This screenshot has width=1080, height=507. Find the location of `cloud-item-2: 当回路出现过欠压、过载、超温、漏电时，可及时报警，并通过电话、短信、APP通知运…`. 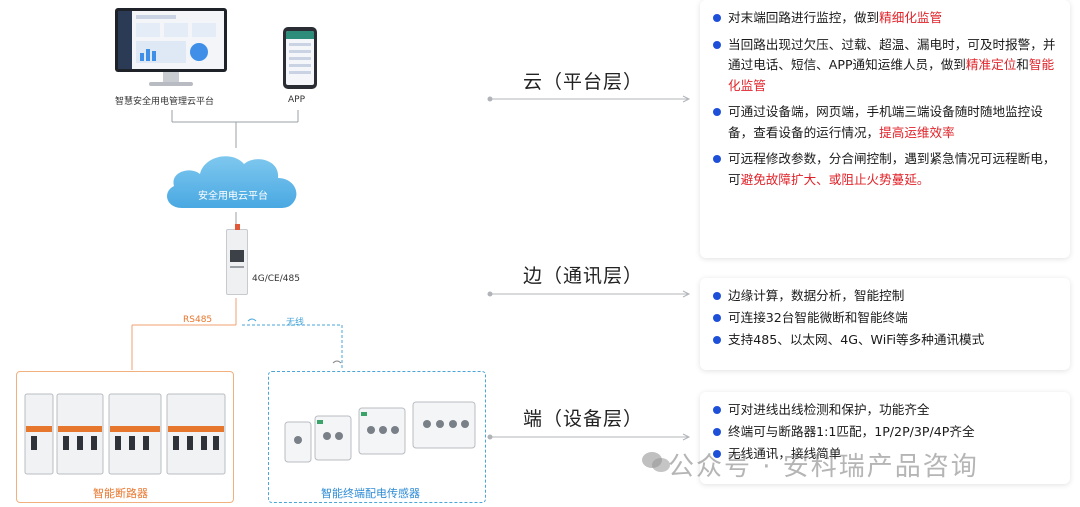

cloud-item-2: 当回路出现过欠压、过载、超温、漏电时，可及时报警，并通过电话、短信、APP通知运… is located at coordinates (886, 66).